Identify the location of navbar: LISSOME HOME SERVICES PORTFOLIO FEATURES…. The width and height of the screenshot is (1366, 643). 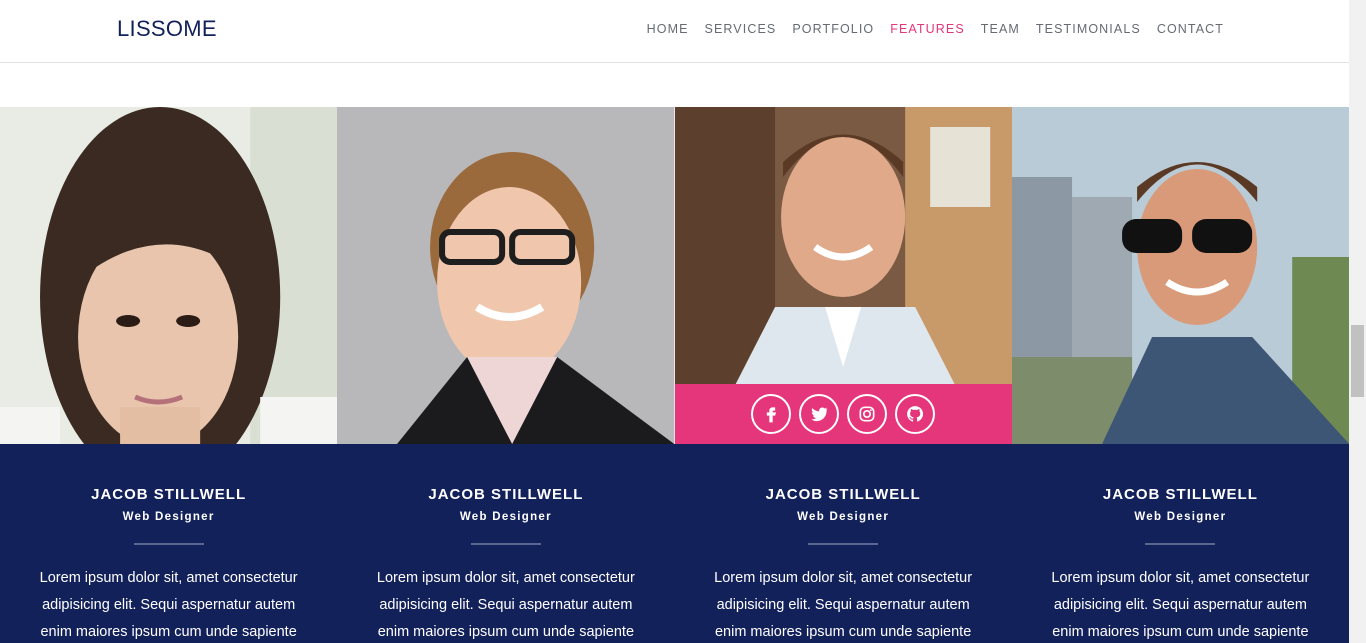
(674, 31).